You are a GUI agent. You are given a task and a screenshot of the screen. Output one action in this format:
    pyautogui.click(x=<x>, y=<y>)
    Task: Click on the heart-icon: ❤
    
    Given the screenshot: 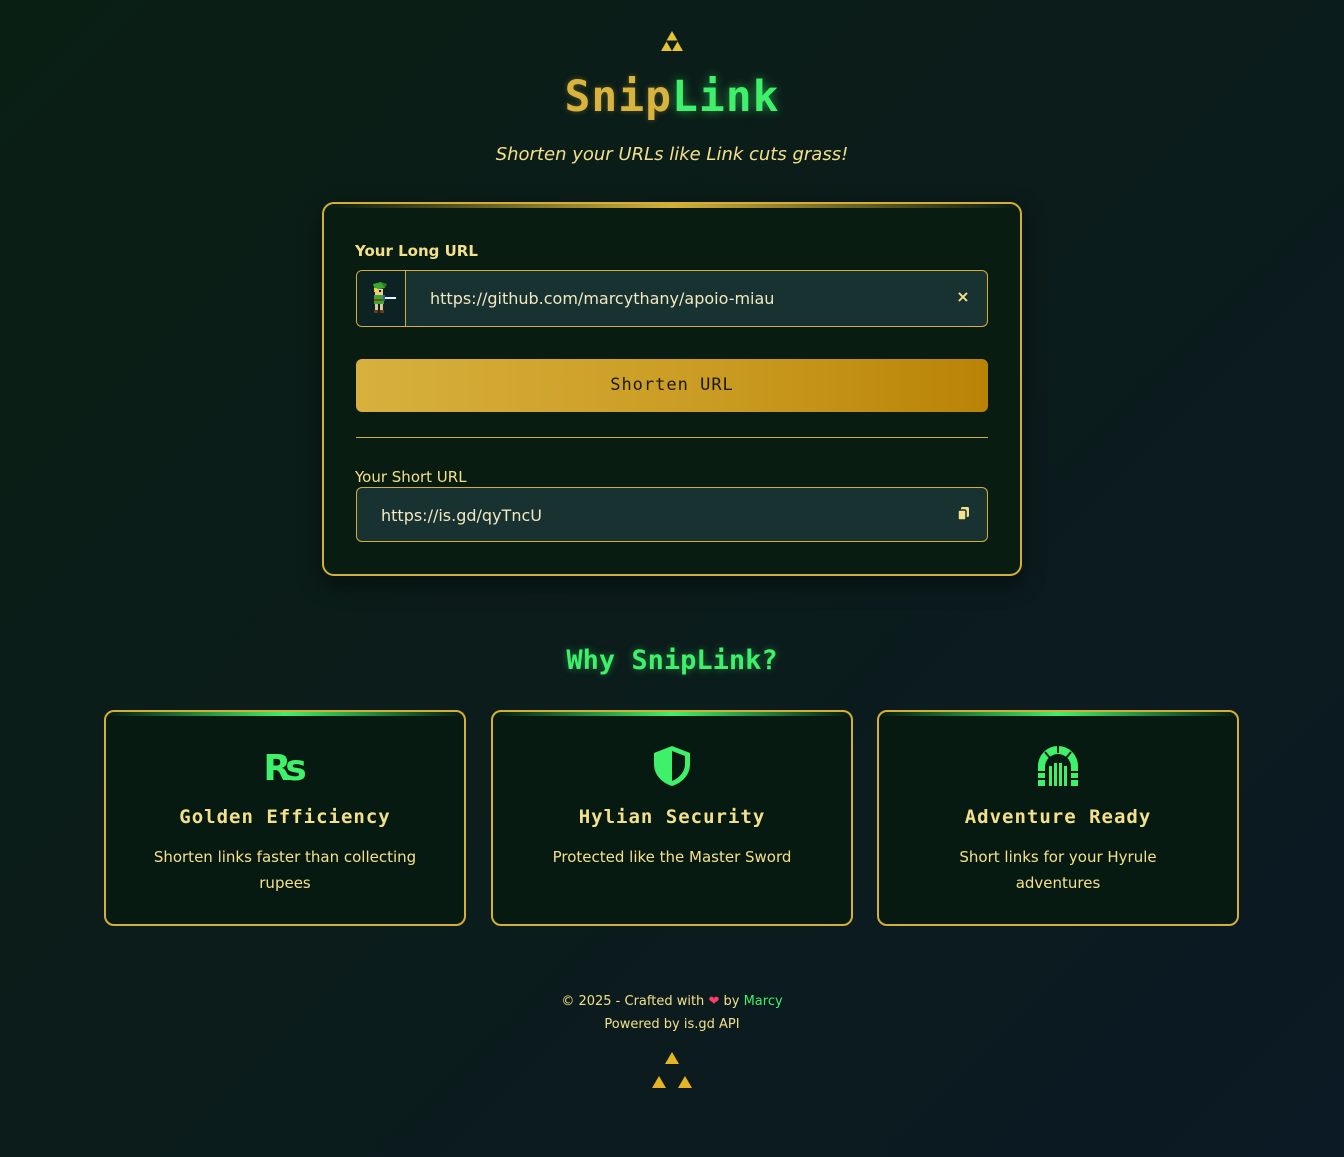 What is the action you would take?
    pyautogui.click(x=714, y=1001)
    